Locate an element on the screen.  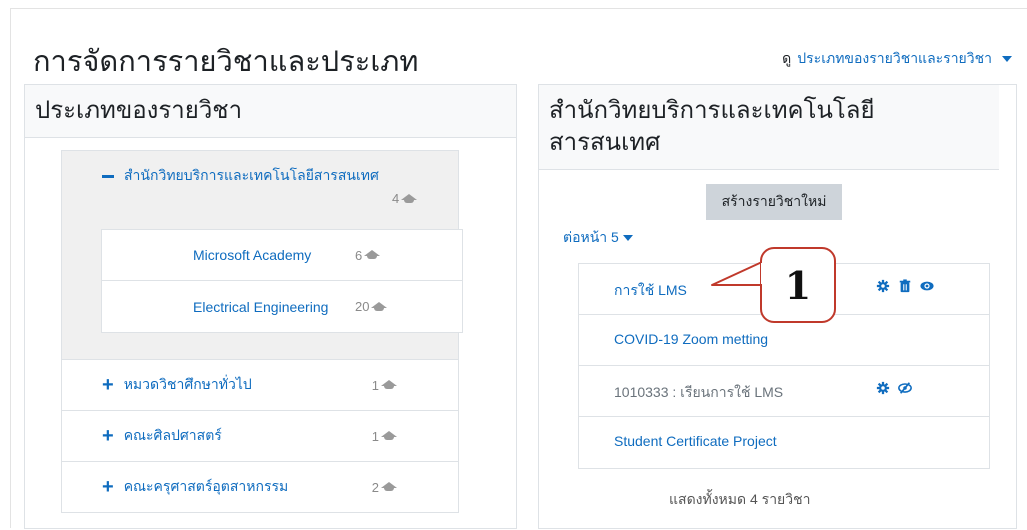
view-prefix: ดู is located at coordinates (787, 58).